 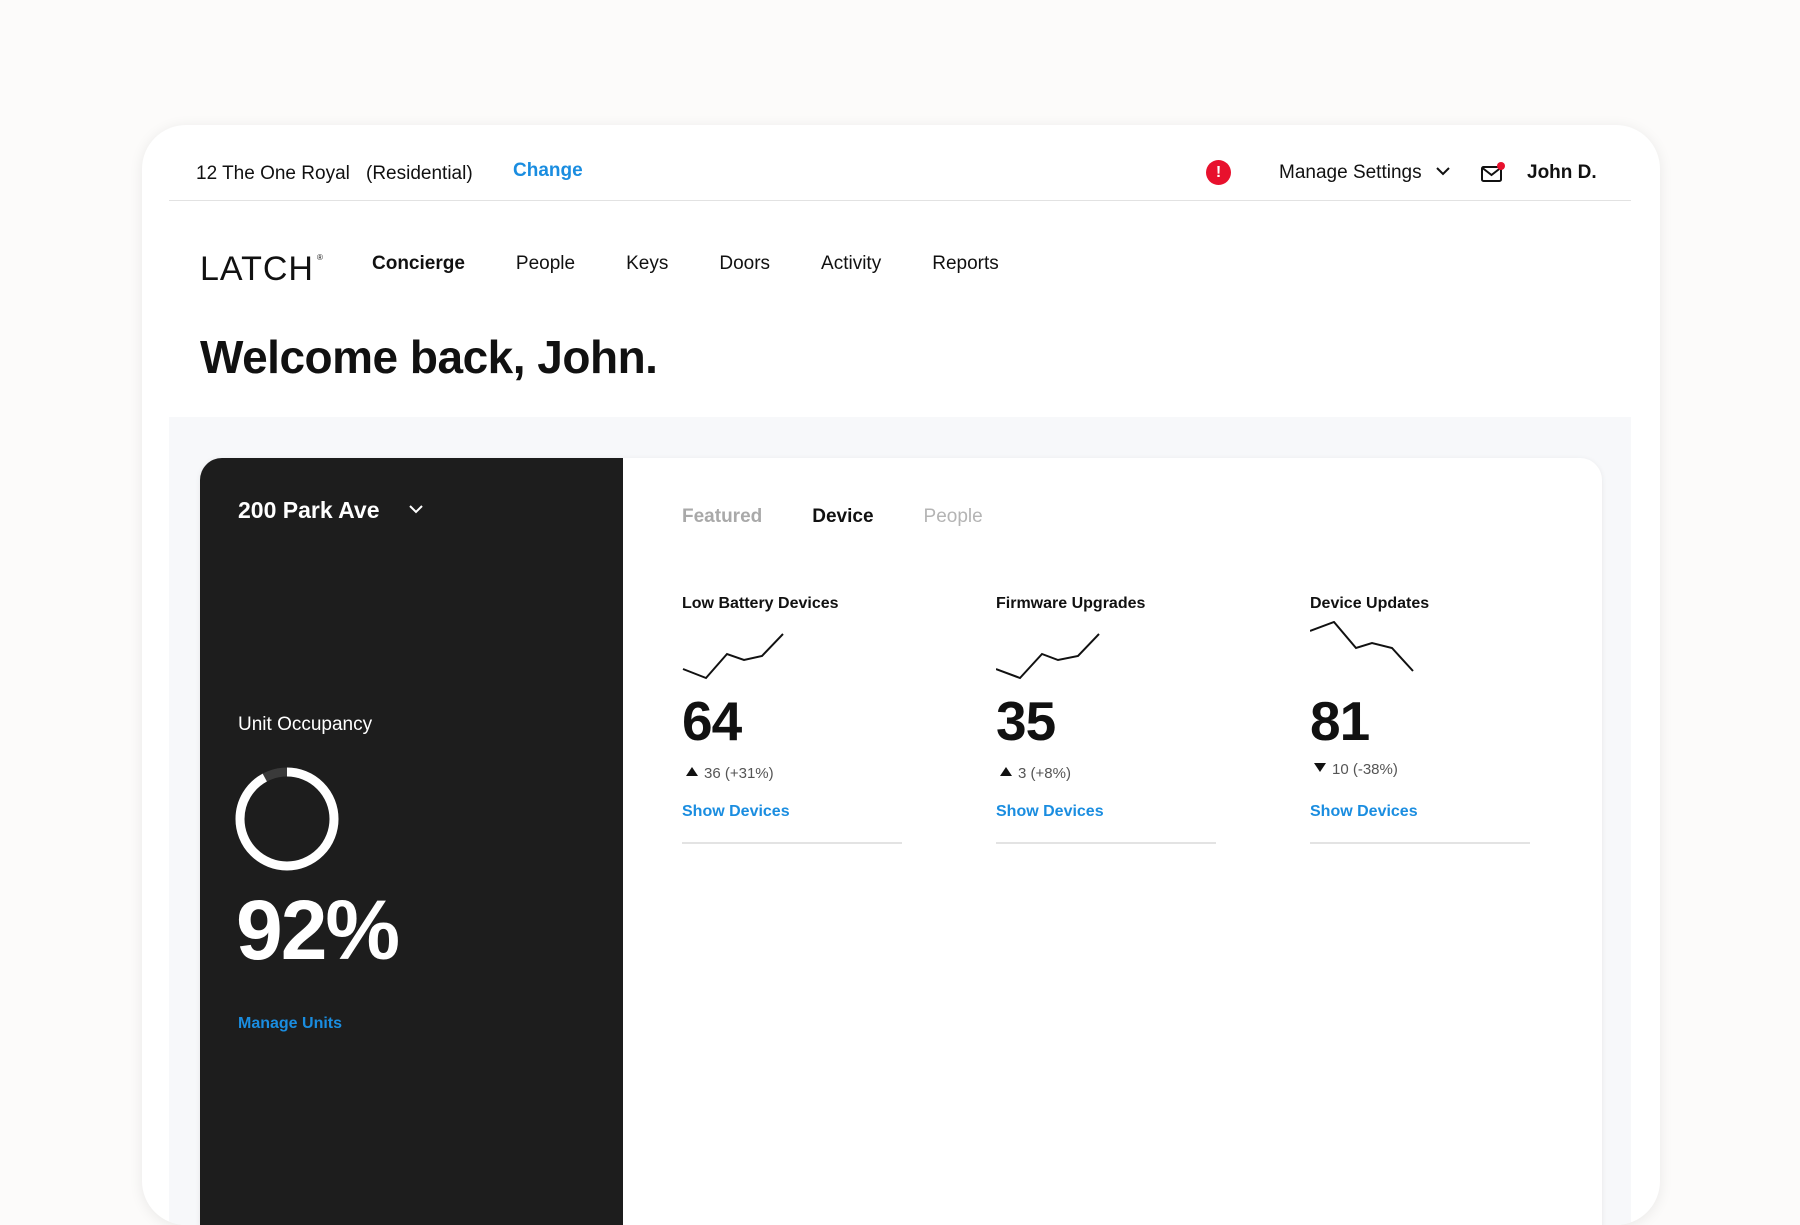 What do you see at coordinates (257, 268) in the screenshot?
I see `logo-text: LATCH` at bounding box center [257, 268].